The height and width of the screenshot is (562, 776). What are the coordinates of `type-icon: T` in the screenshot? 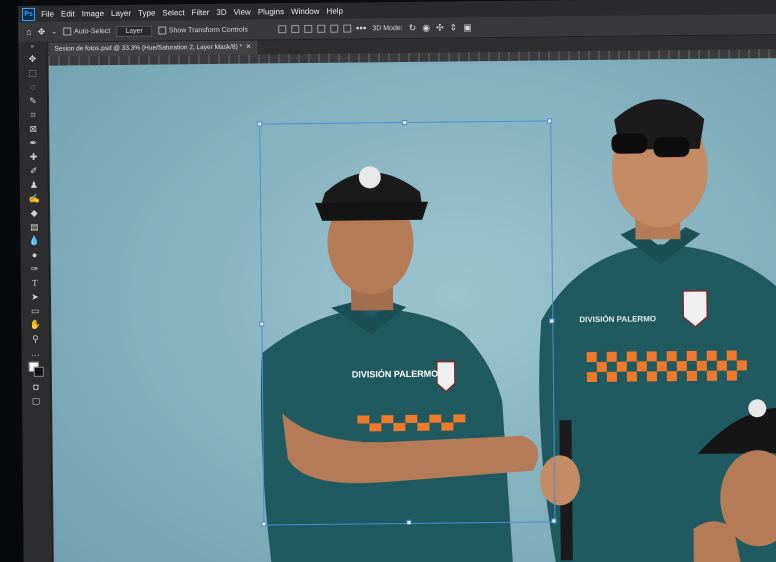 It's located at (35, 283).